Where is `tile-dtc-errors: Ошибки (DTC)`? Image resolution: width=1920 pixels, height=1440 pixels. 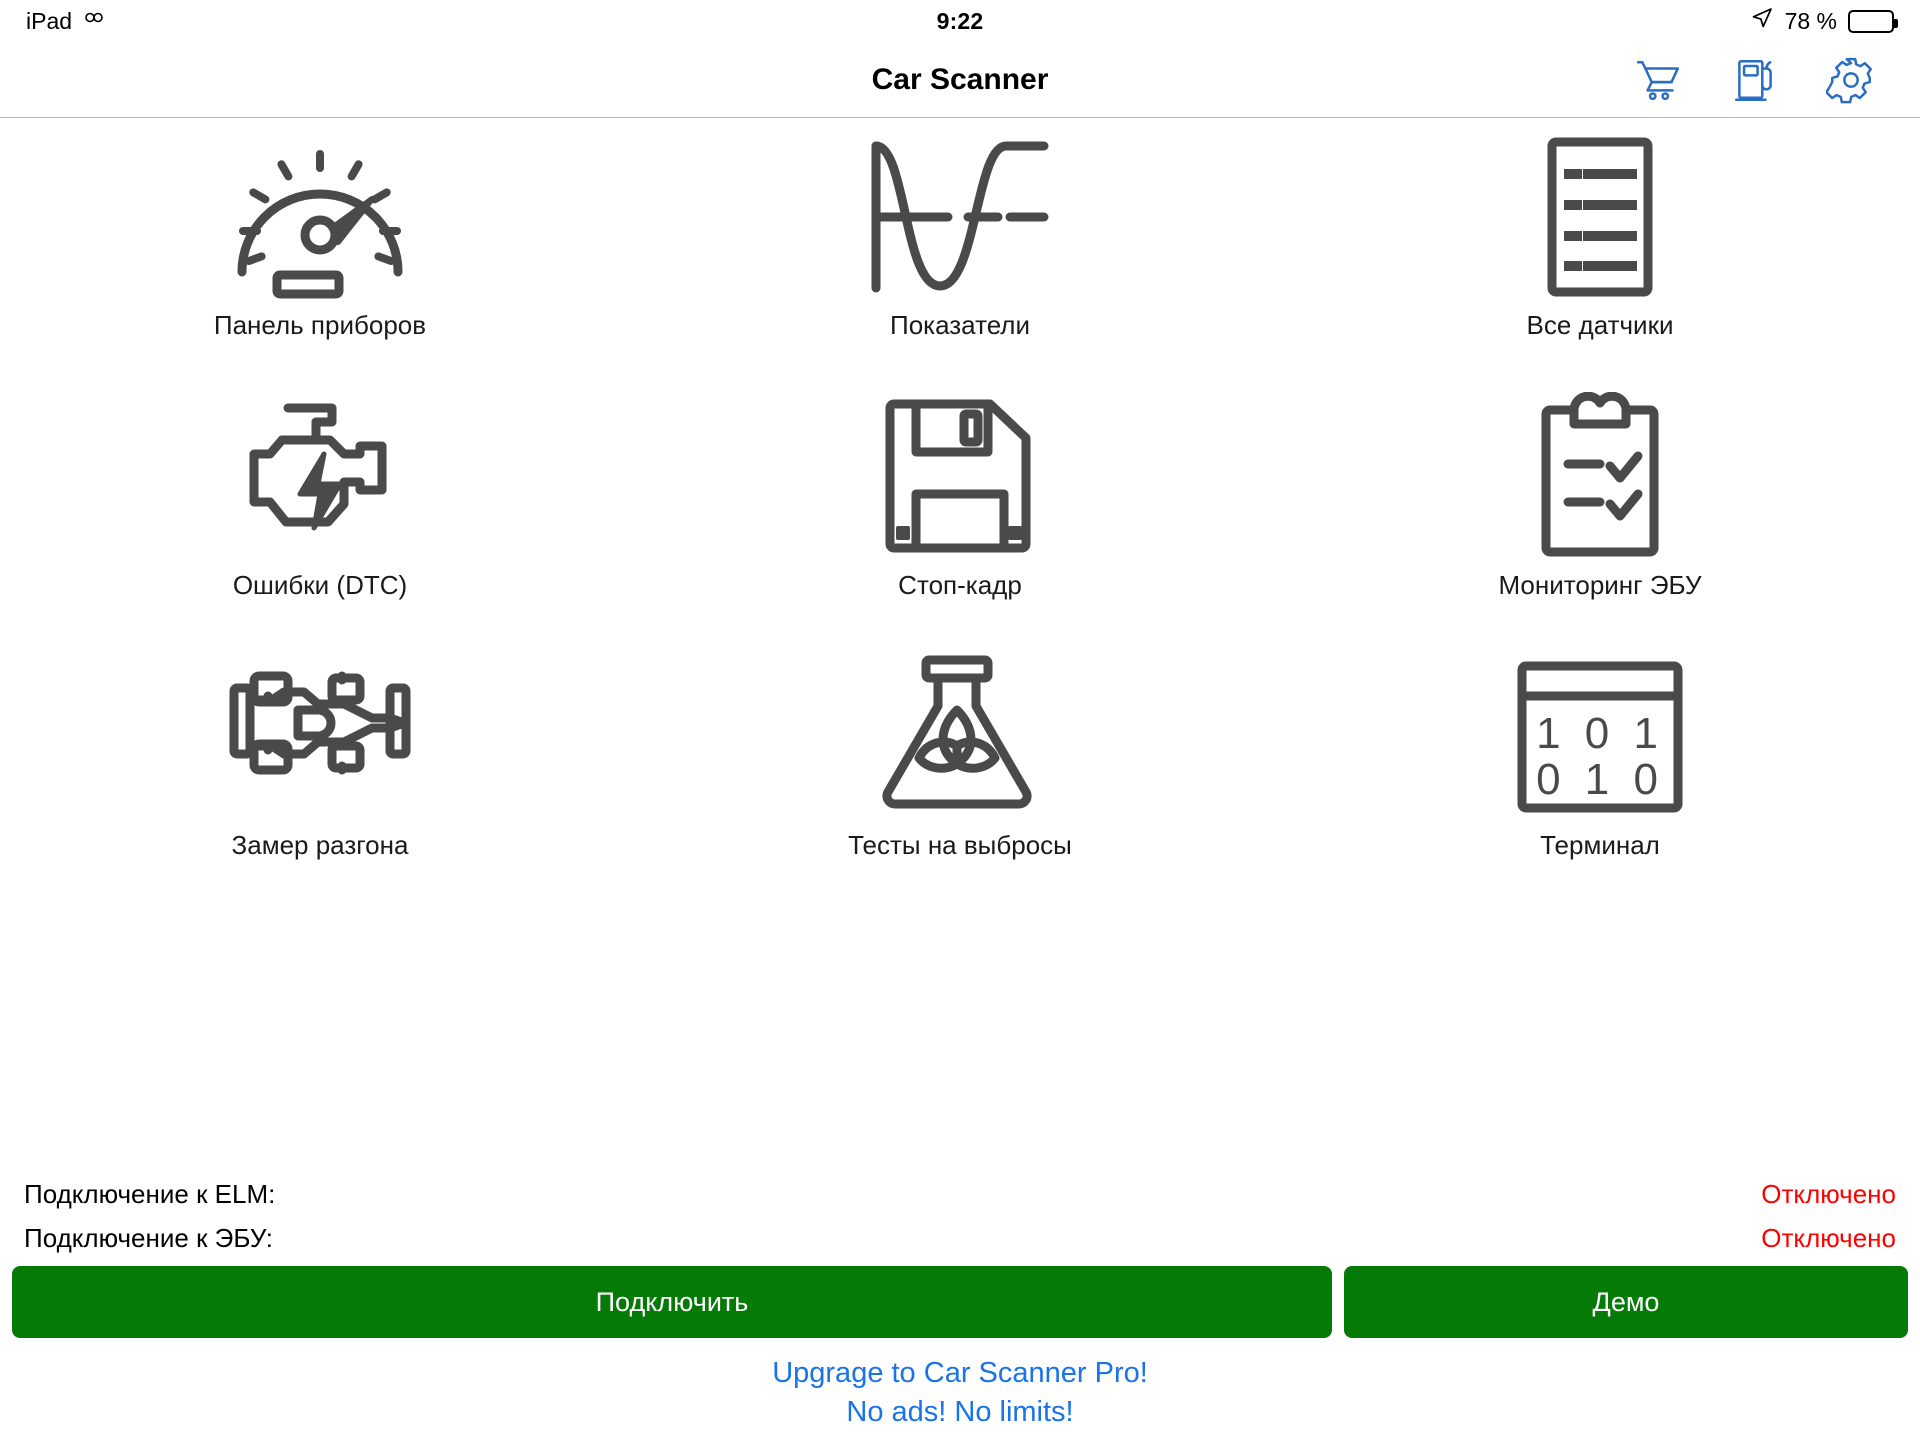 tile-dtc-errors: Ошибки (DTC) is located at coordinates (320, 522).